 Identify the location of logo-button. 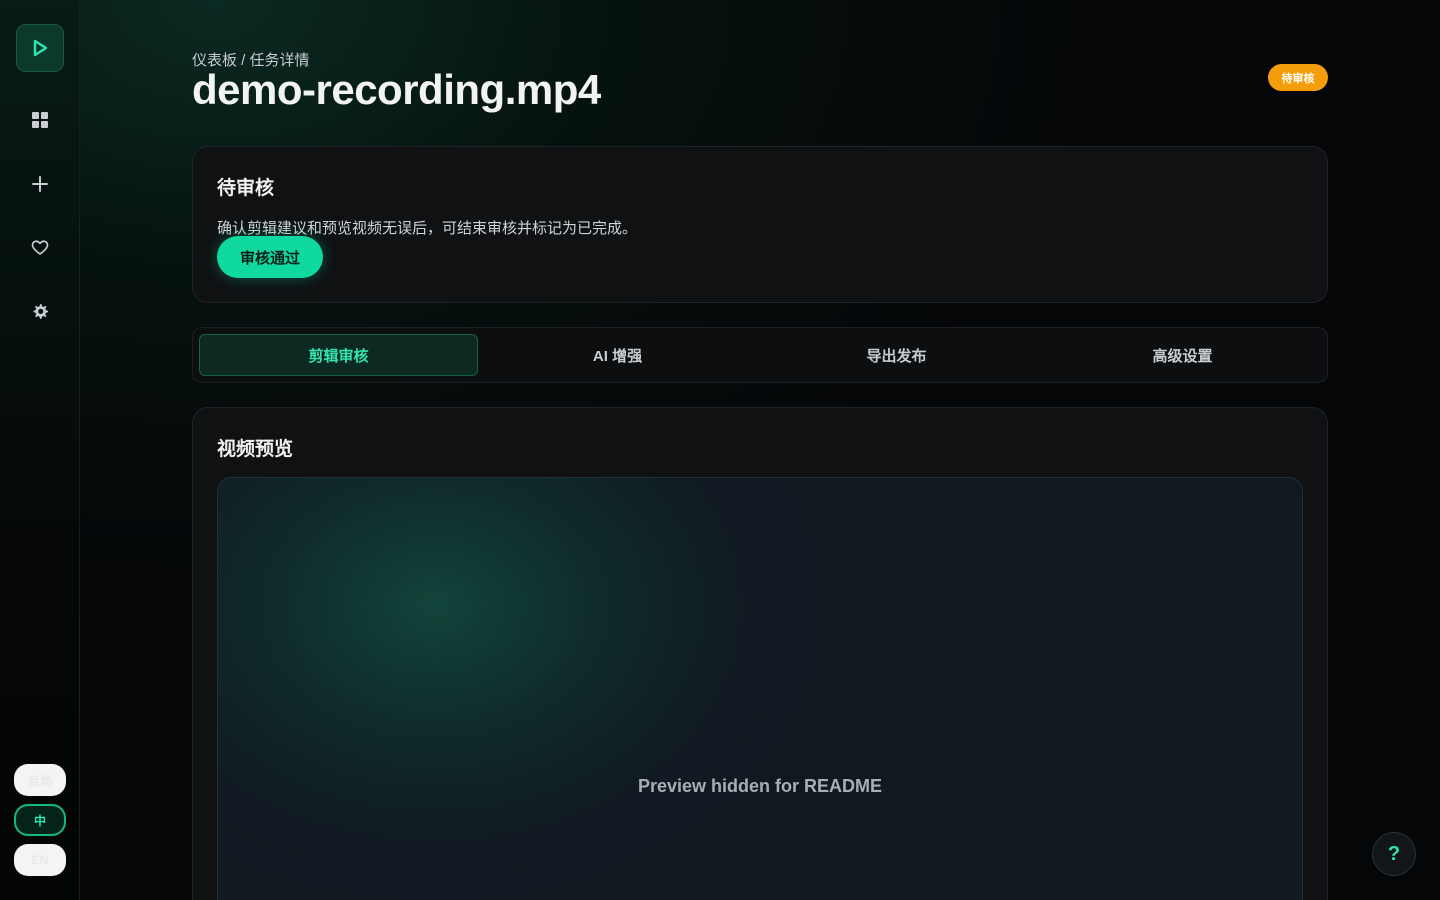
(40, 48).